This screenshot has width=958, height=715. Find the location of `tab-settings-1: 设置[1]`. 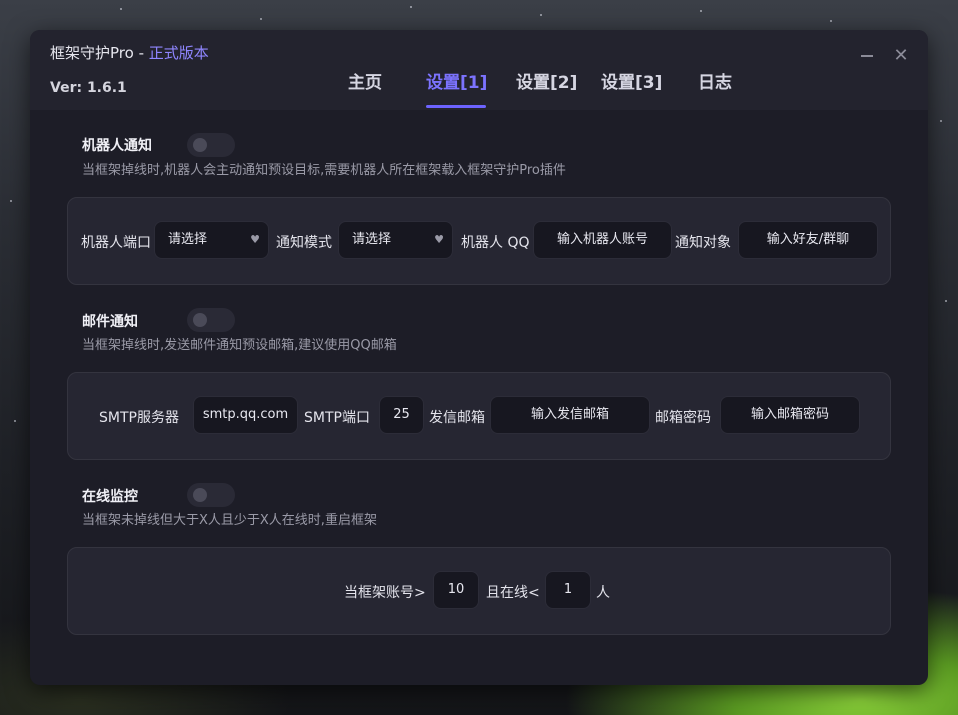

tab-settings-1: 设置[1] is located at coordinates (456, 80).